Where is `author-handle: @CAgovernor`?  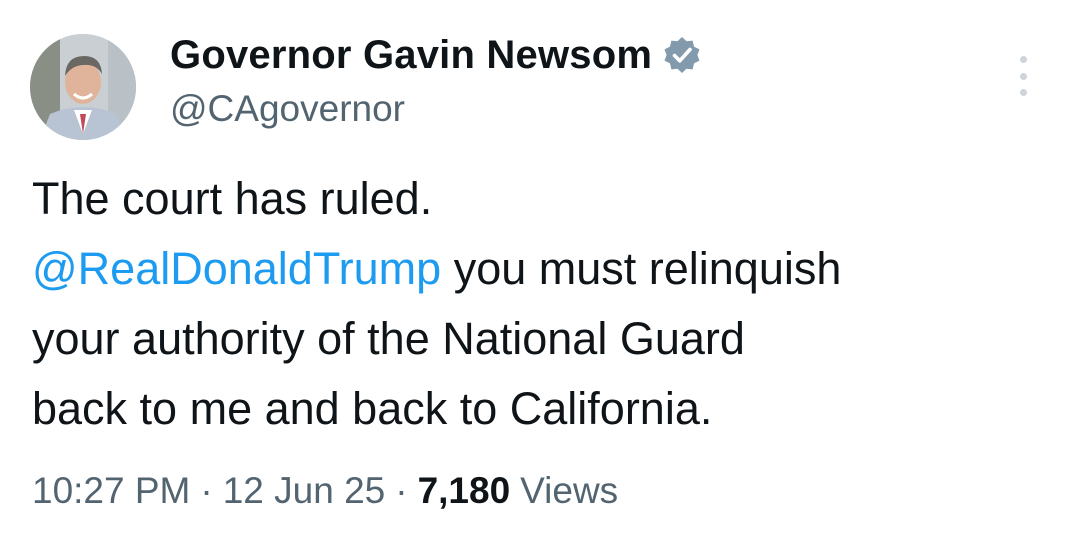 author-handle: @CAgovernor is located at coordinates (287, 109).